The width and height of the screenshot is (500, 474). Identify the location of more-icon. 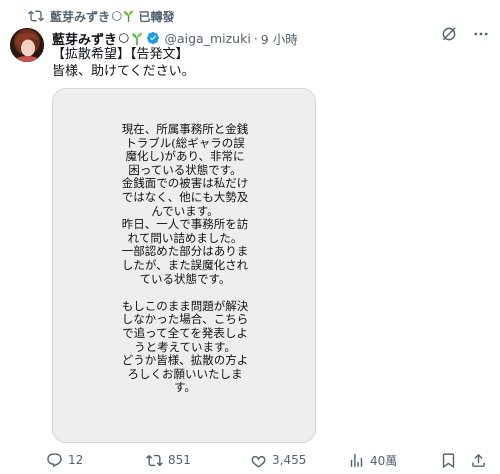
(481, 34).